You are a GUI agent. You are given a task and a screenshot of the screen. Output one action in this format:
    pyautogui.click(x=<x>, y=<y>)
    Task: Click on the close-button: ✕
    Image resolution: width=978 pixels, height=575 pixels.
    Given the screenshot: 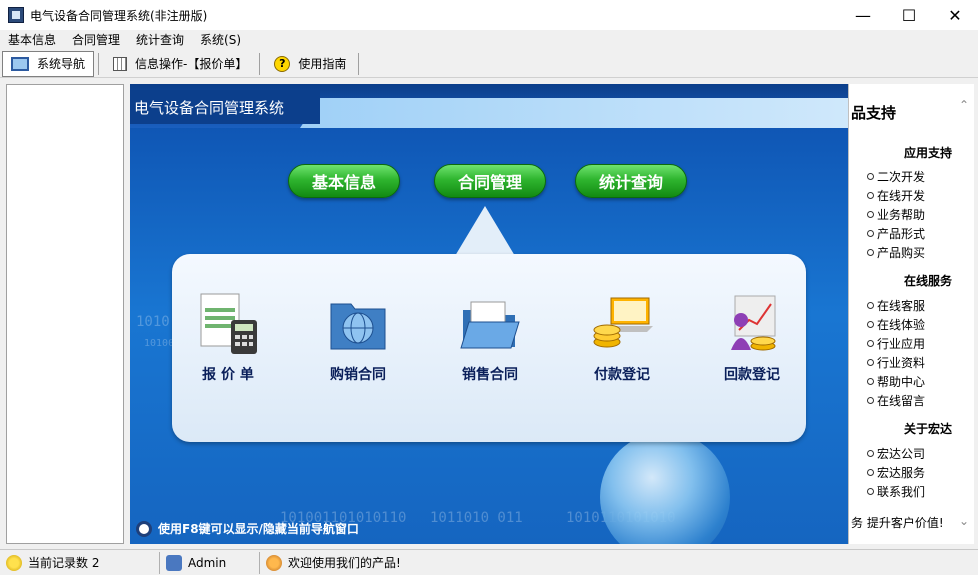 What is the action you would take?
    pyautogui.click(x=955, y=15)
    